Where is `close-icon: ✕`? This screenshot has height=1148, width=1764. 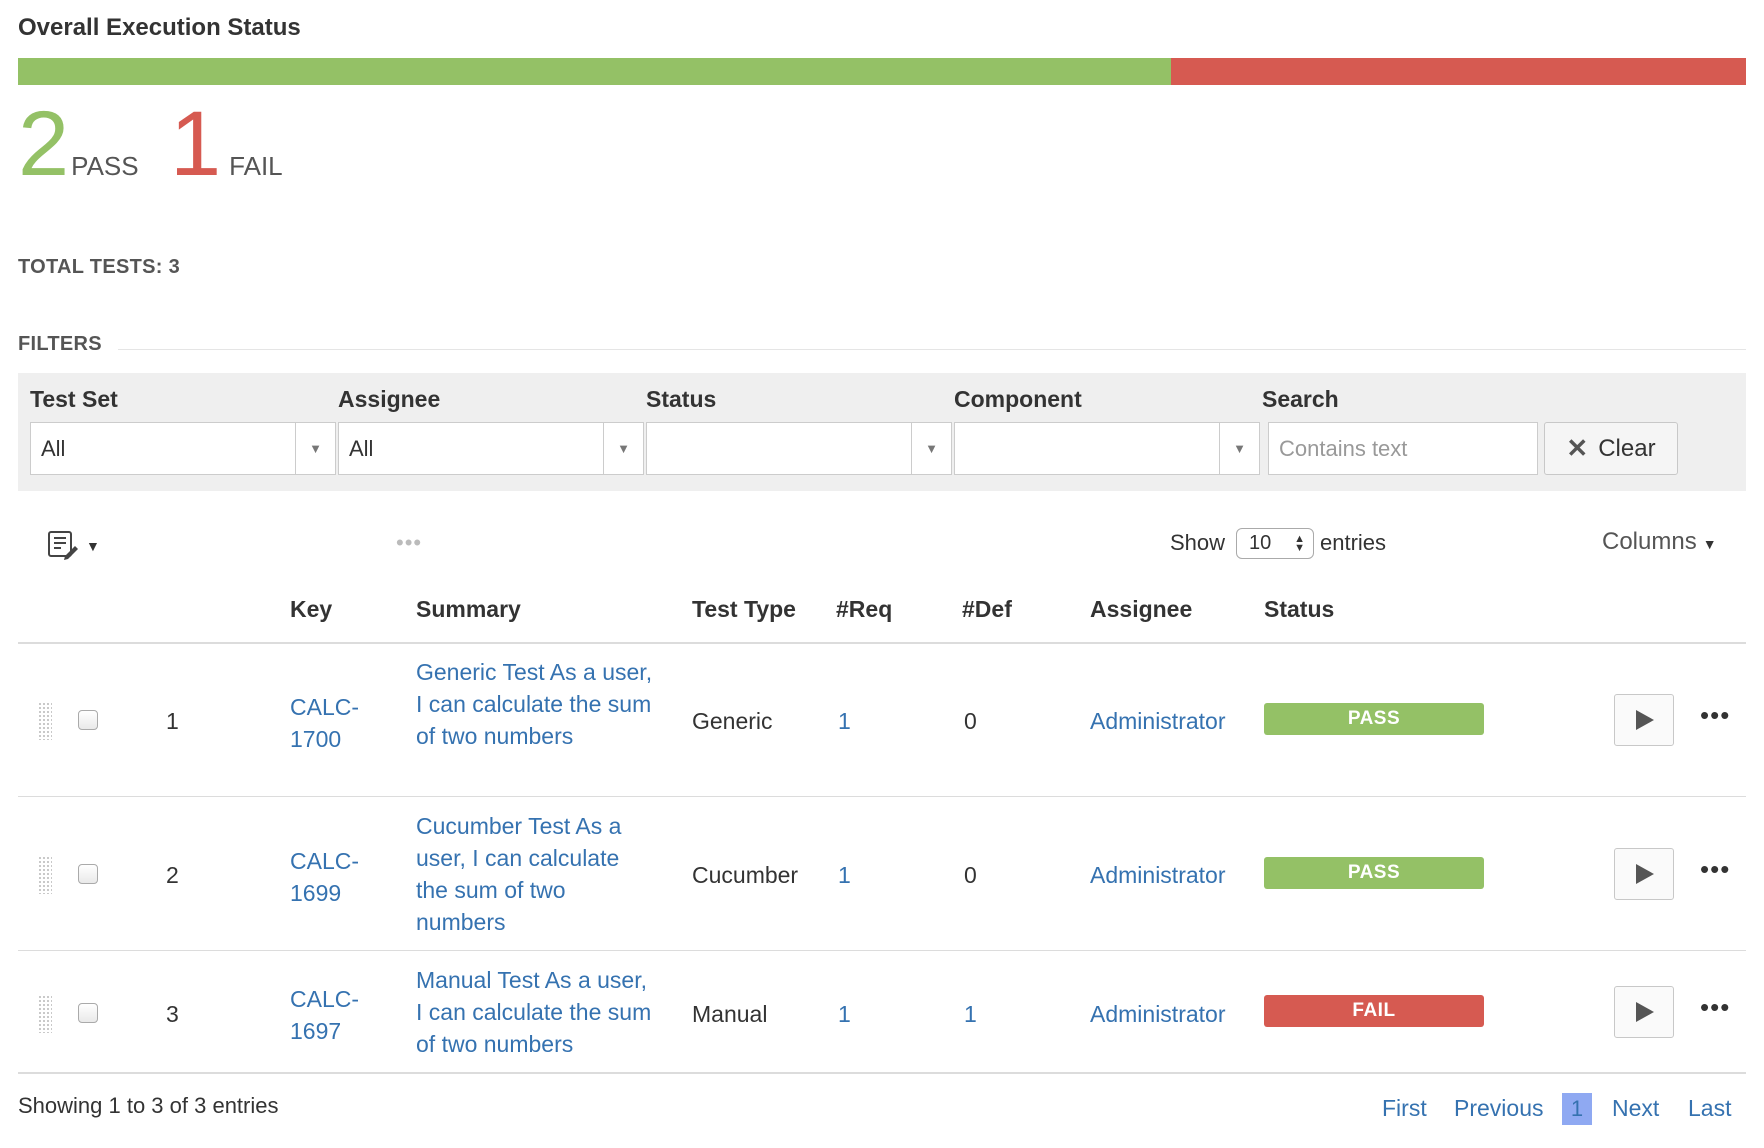
close-icon: ✕ is located at coordinates (1577, 448).